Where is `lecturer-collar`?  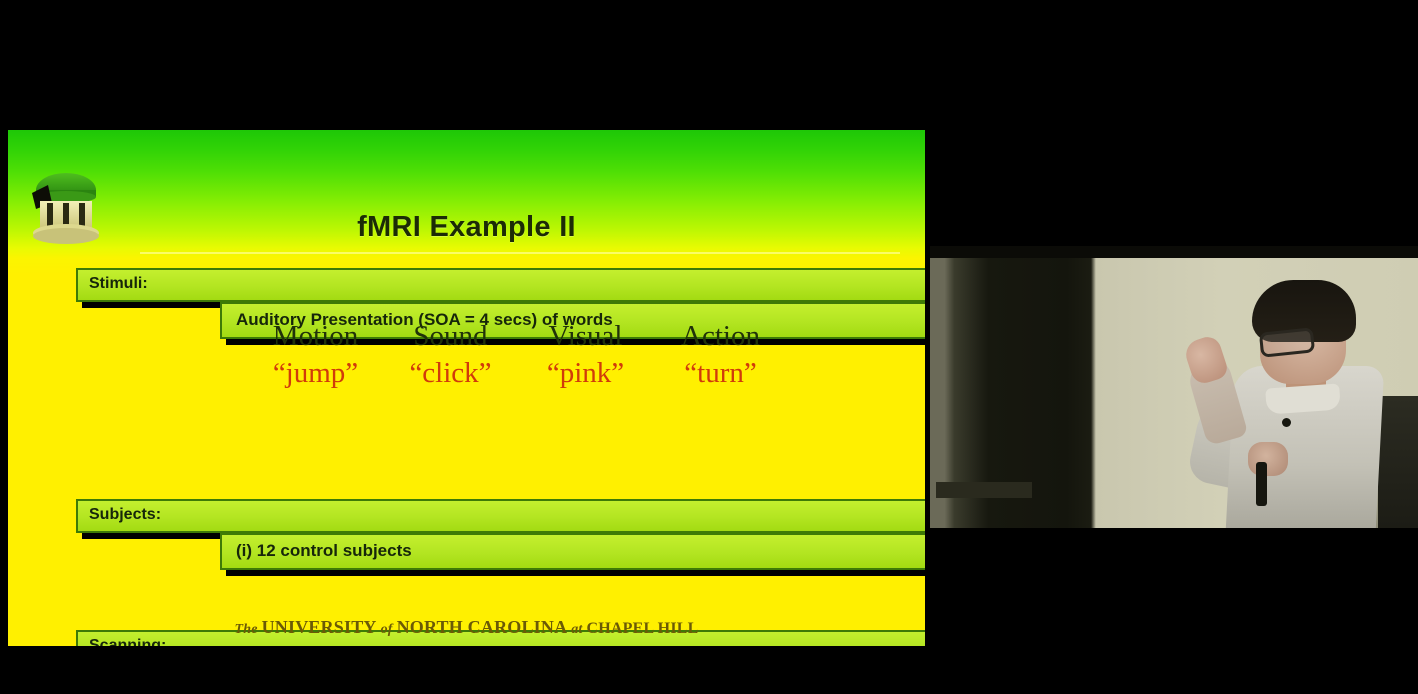
lecturer-collar is located at coordinates (1303, 399).